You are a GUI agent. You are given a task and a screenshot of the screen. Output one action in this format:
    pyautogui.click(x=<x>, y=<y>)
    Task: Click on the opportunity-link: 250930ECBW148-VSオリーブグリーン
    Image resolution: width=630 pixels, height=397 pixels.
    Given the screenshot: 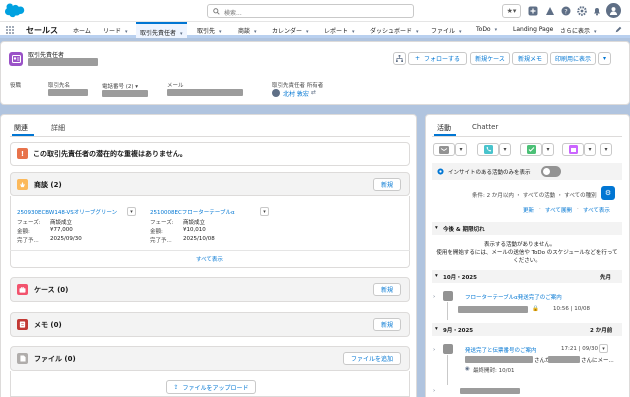 What is the action you would take?
    pyautogui.click(x=67, y=212)
    